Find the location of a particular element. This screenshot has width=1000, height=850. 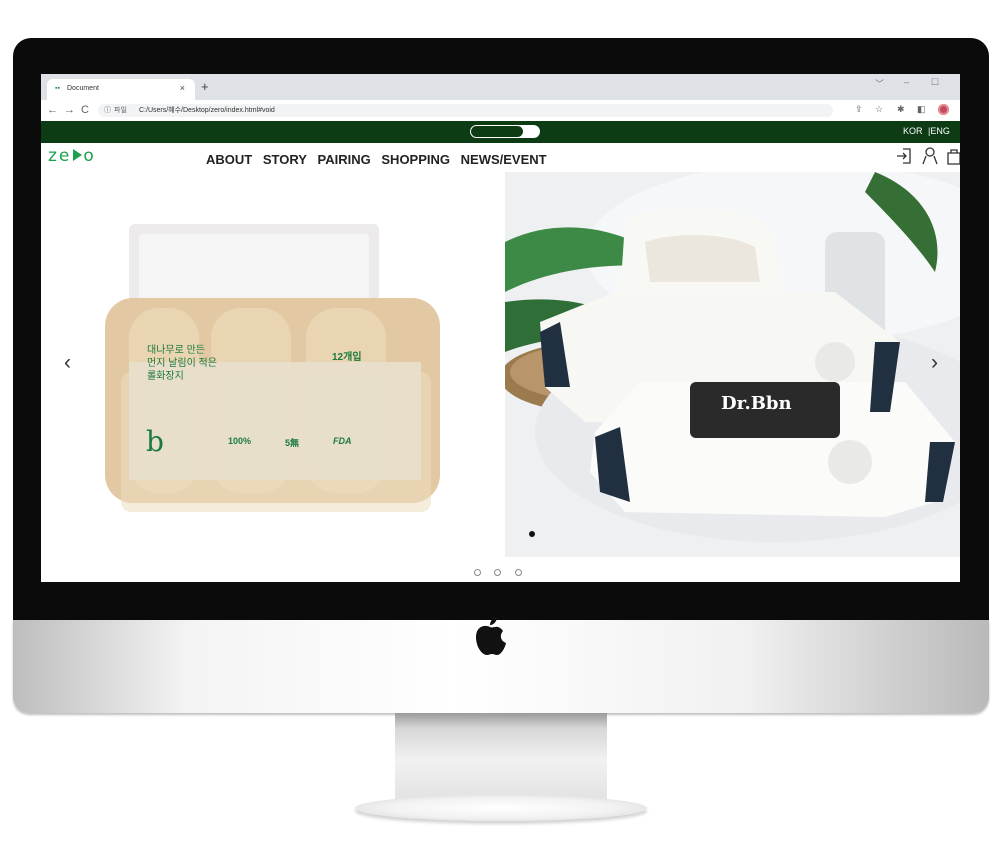

slide-toilet-paper-image is located at coordinates (272, 368).